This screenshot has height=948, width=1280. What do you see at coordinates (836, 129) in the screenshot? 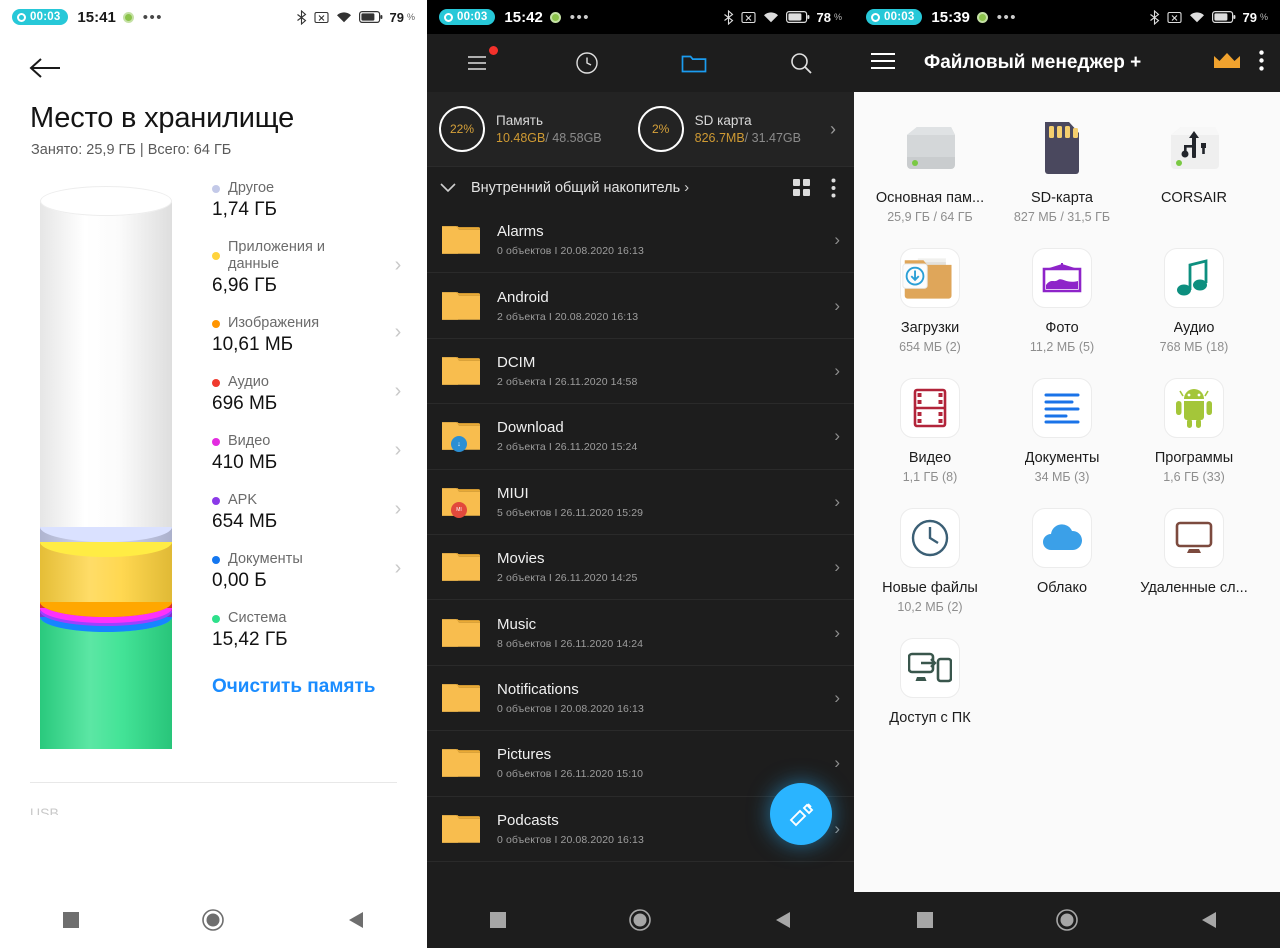
I see `storage-chevron-icon: ›` at bounding box center [836, 129].